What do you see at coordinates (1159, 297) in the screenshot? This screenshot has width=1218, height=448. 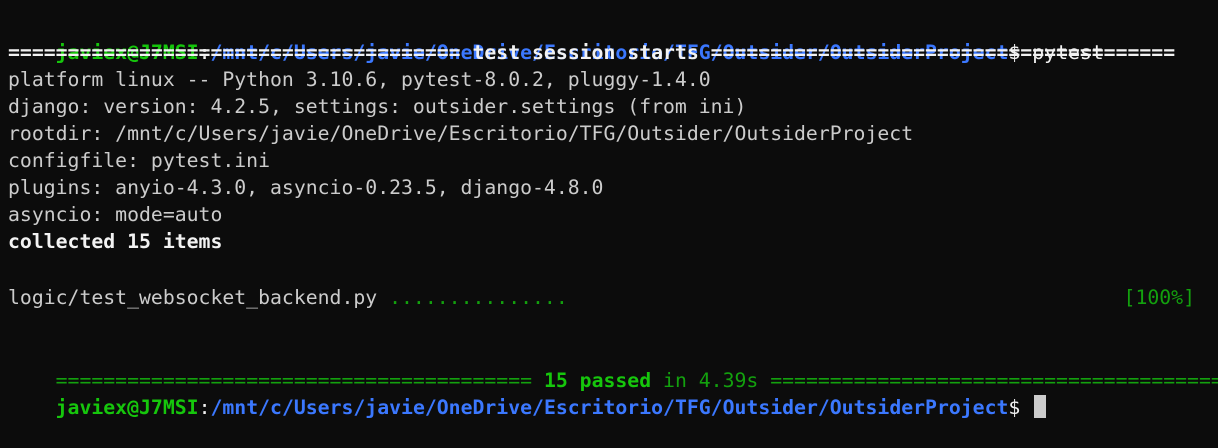 I see `test-progress: [100%]` at bounding box center [1159, 297].